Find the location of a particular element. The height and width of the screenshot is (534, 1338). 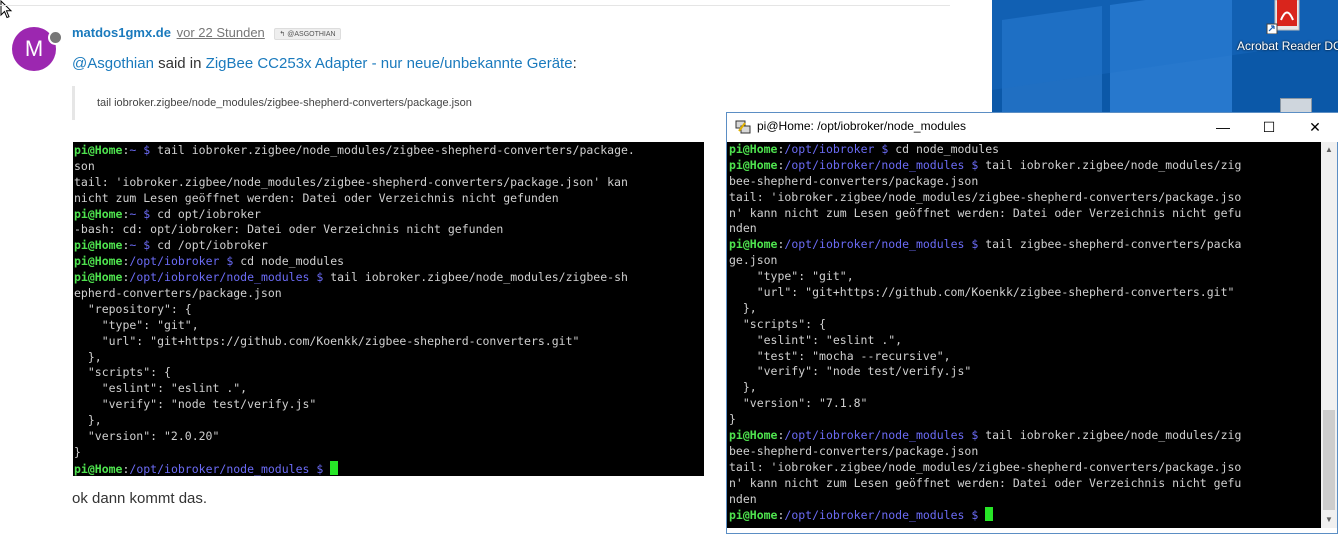

terminal-line: epherd-converters/package.json is located at coordinates (389, 294).